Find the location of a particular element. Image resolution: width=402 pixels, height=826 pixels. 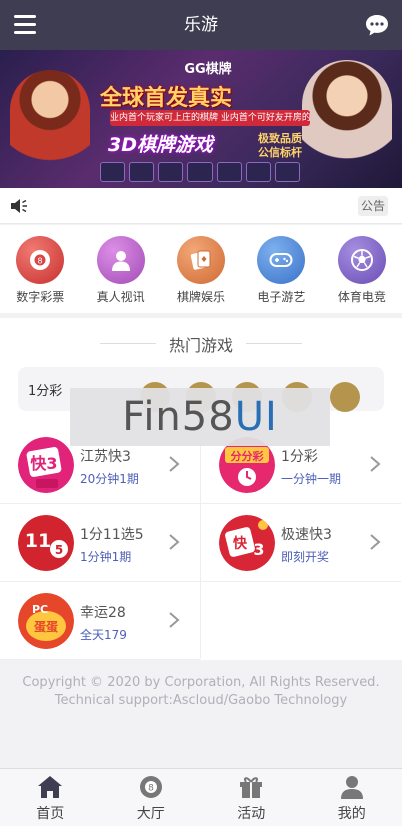

banner-tagline: 极致品质 公信标杆 is located at coordinates (280, 147).